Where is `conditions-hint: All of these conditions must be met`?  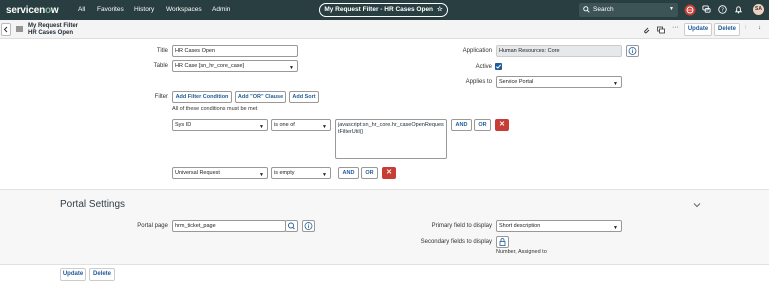 conditions-hint: All of these conditions must be met is located at coordinates (215, 109).